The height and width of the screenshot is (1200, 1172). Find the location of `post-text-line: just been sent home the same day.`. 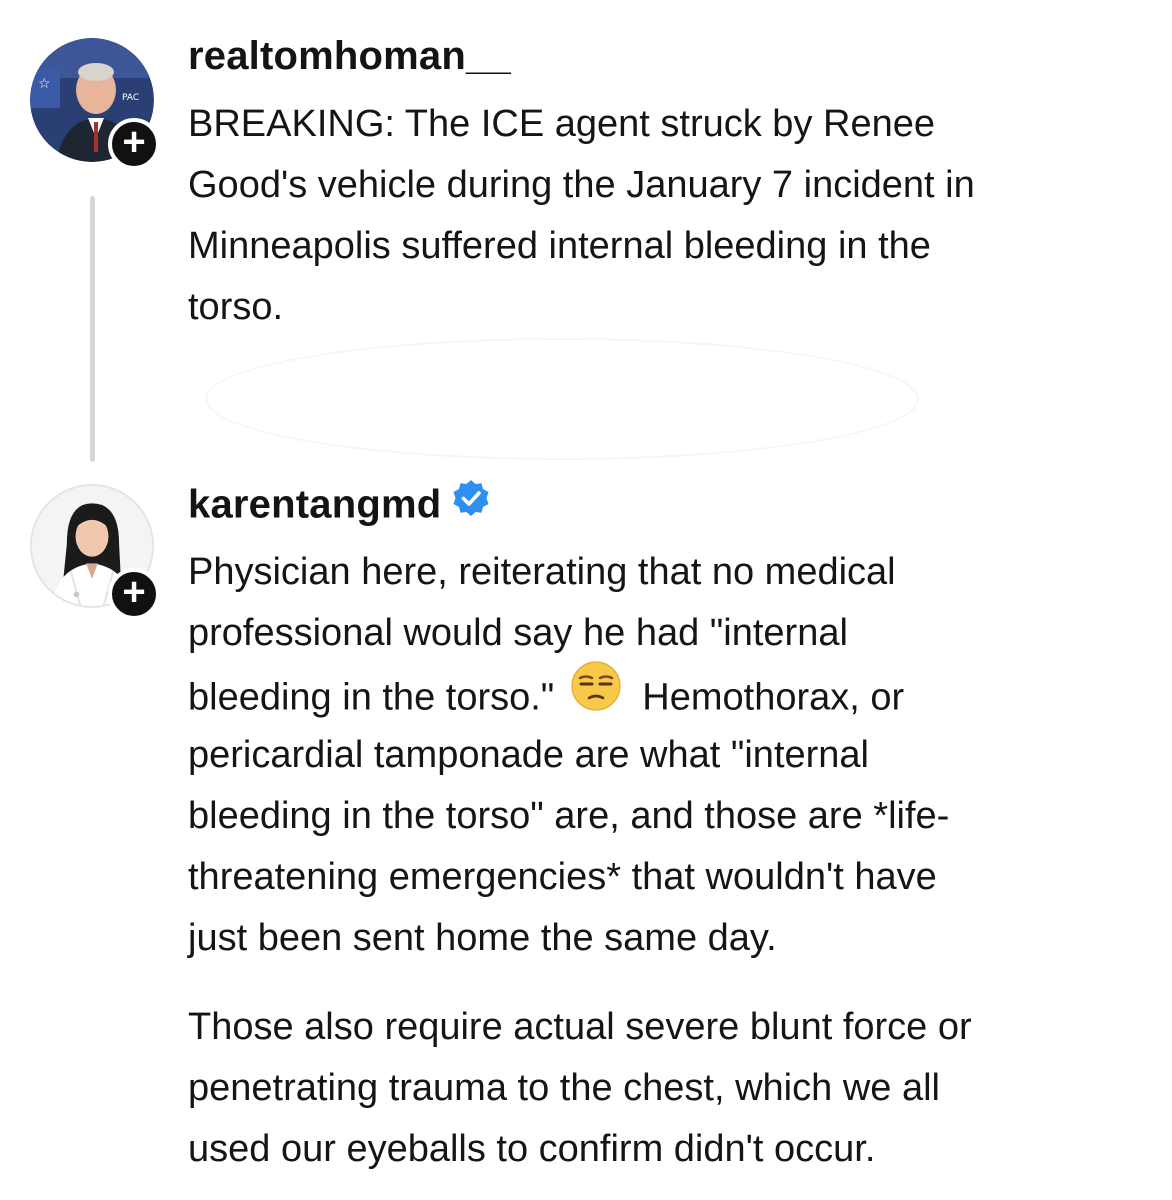

post-text-line: just been sent home the same day. is located at coordinates (482, 938).